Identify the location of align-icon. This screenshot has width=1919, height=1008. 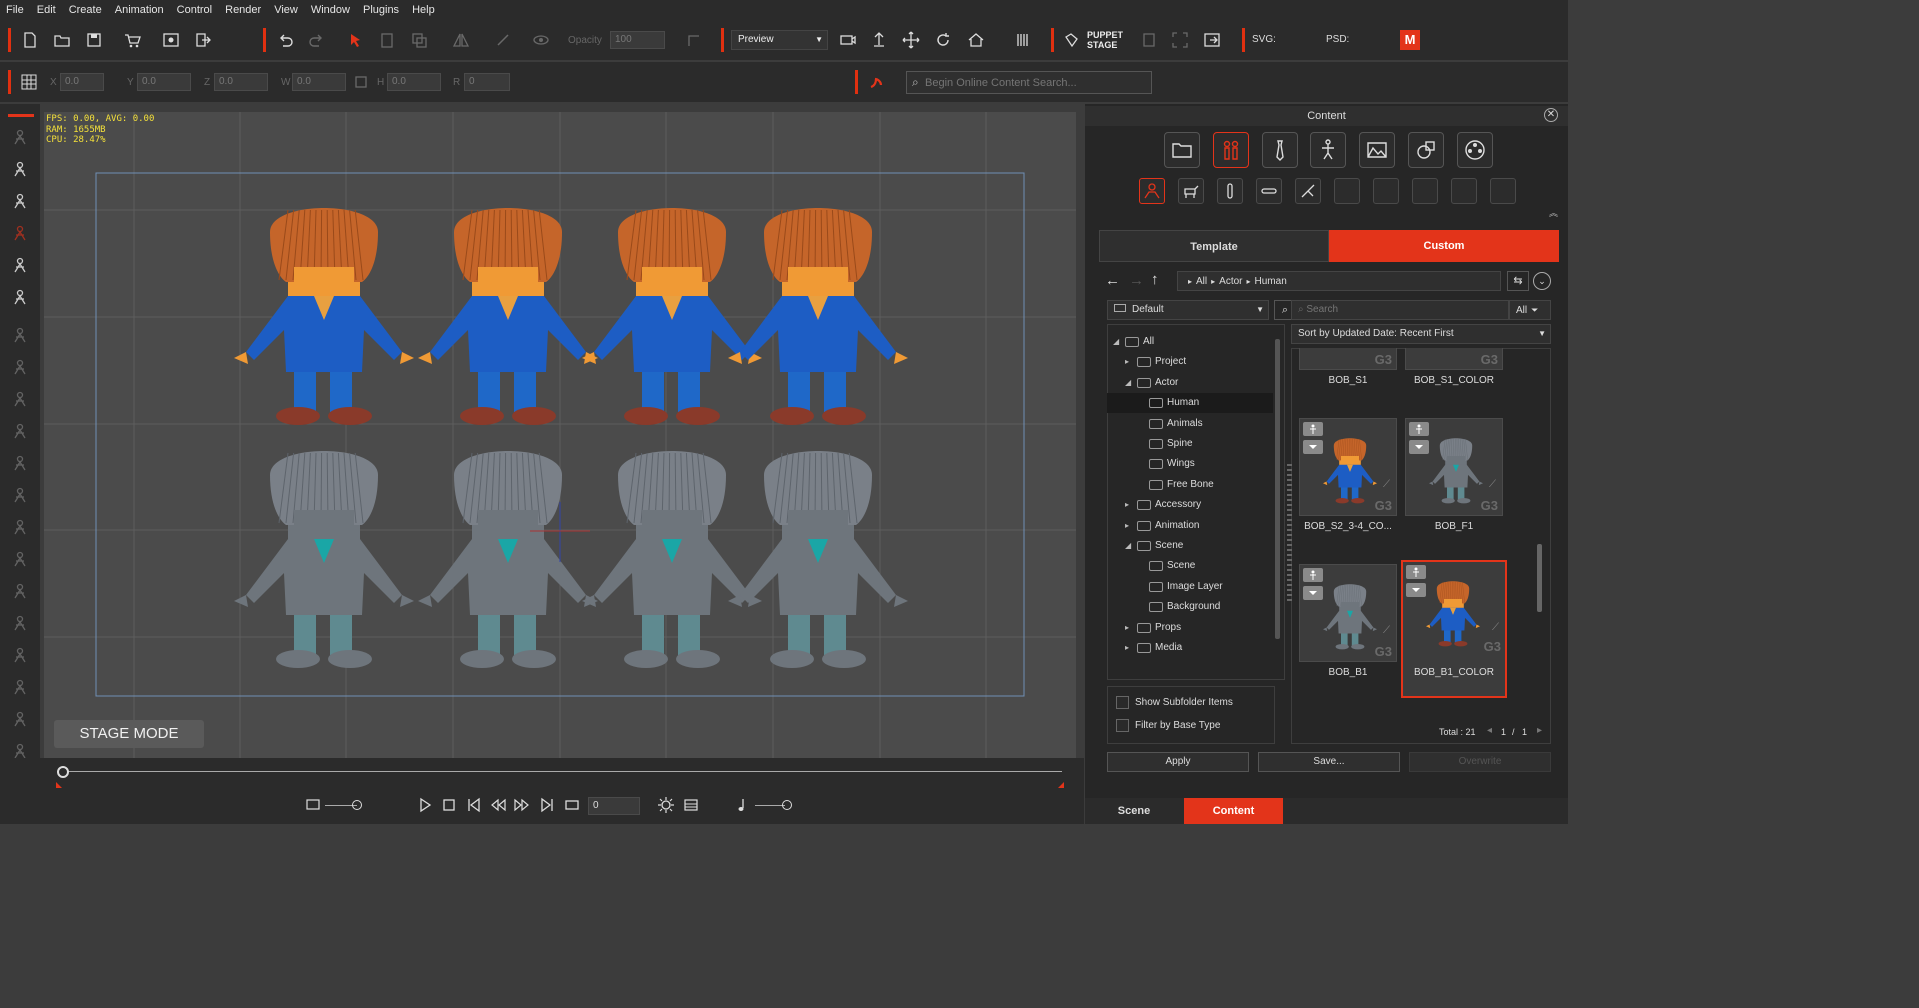
(20, 719).